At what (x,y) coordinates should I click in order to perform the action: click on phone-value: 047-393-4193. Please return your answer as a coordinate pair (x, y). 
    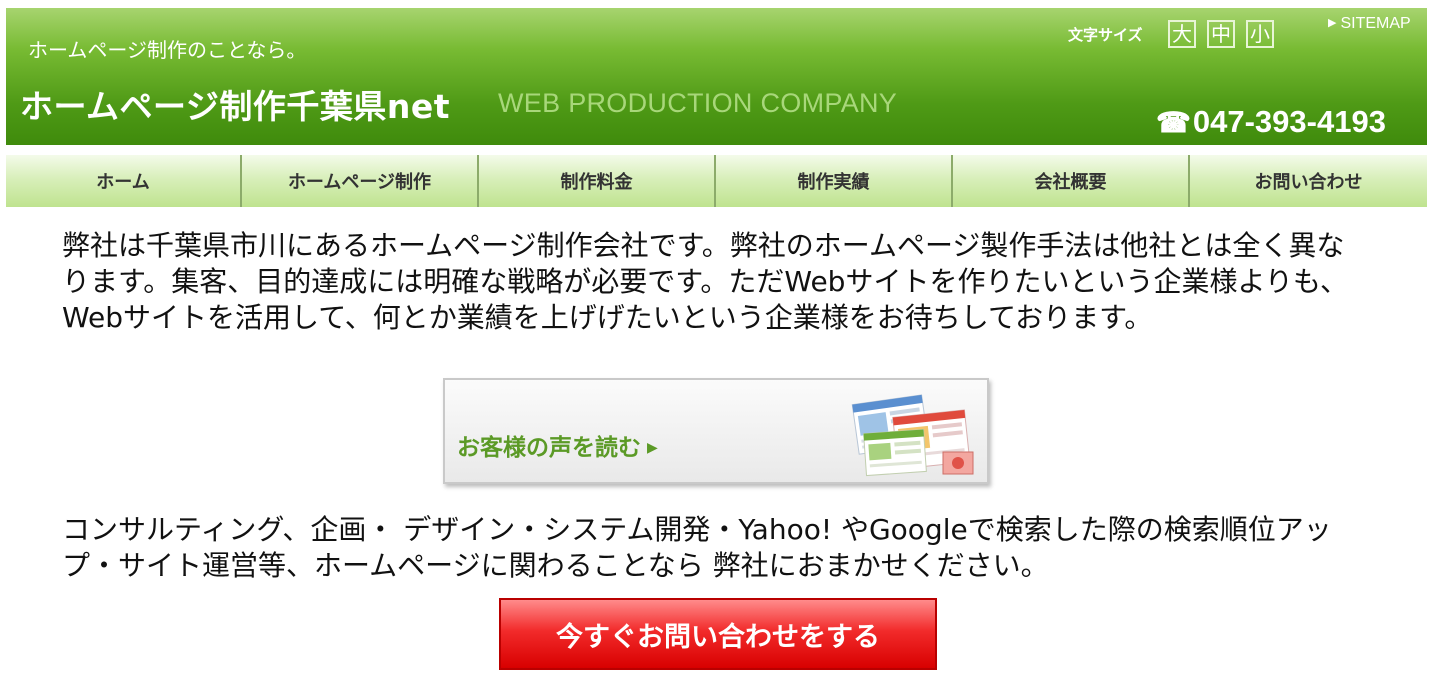
    Looking at the image, I should click on (1289, 121).